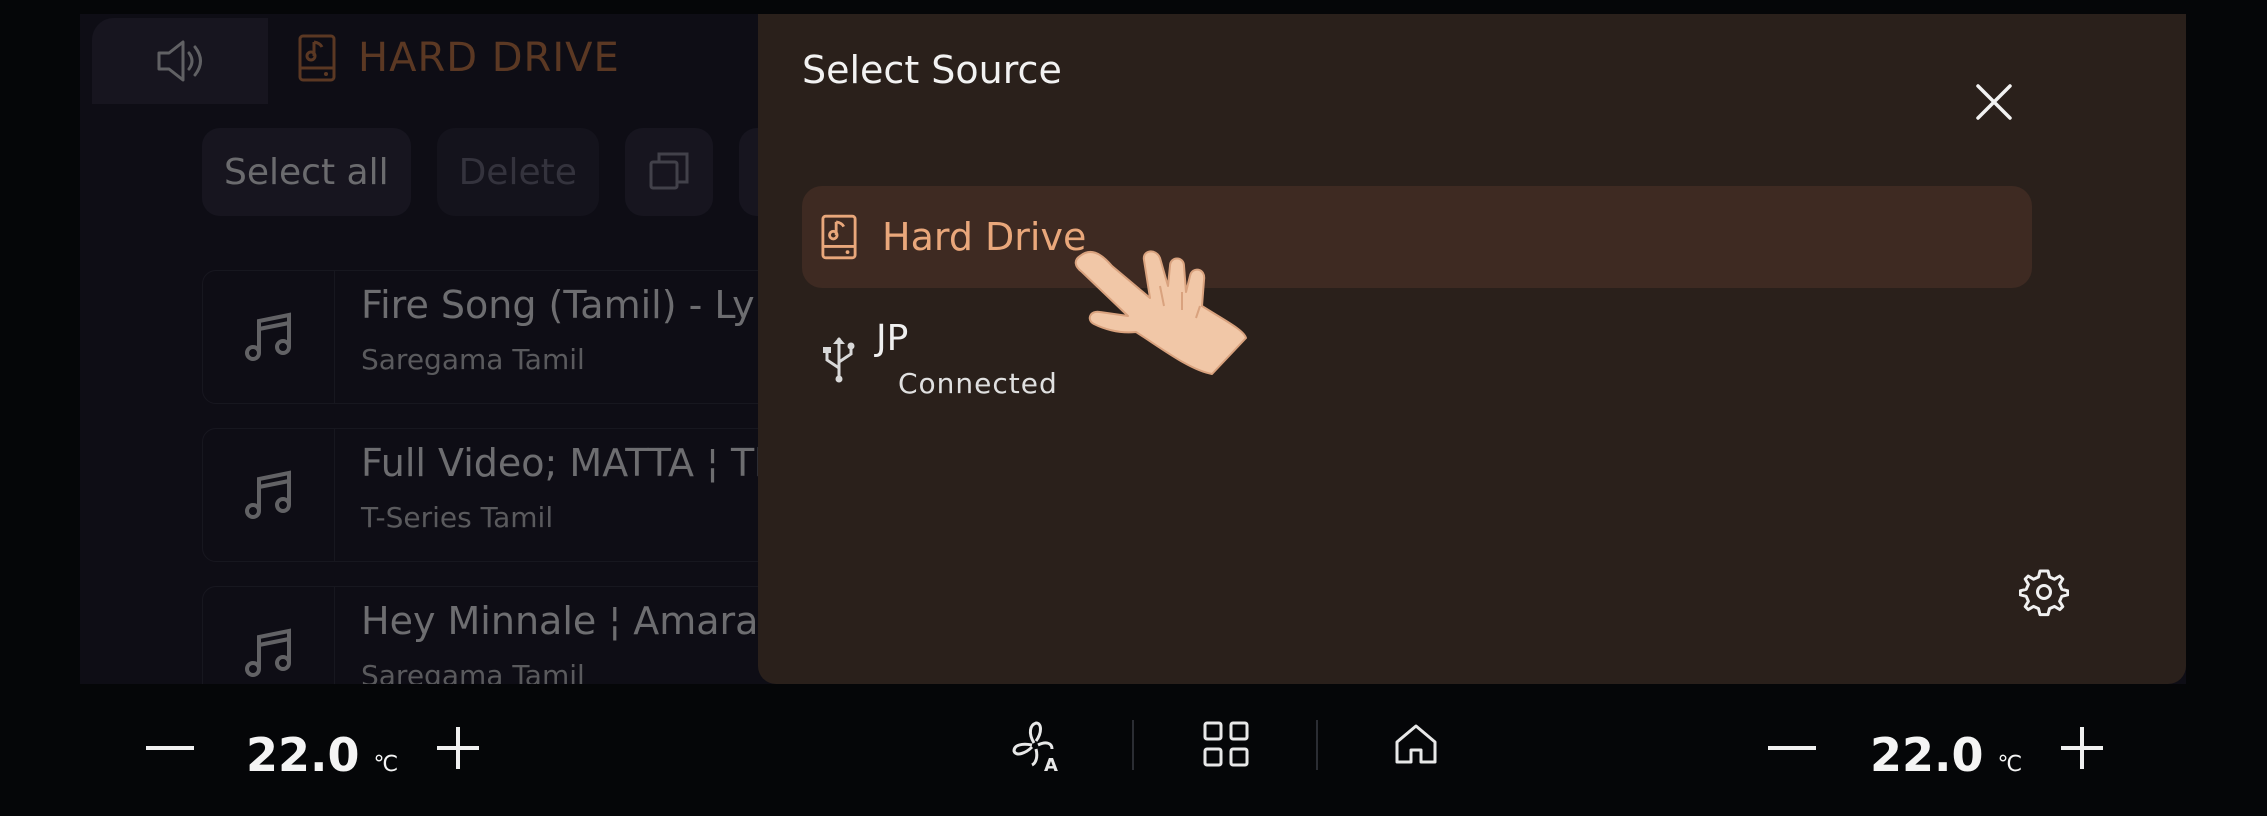 The height and width of the screenshot is (816, 2267). I want to click on song-title: Hey Minnale ¦ Amaran (, so click(585, 621).